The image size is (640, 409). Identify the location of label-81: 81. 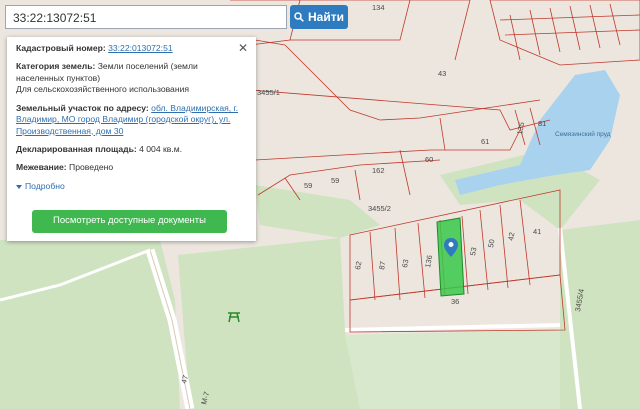
(542, 123).